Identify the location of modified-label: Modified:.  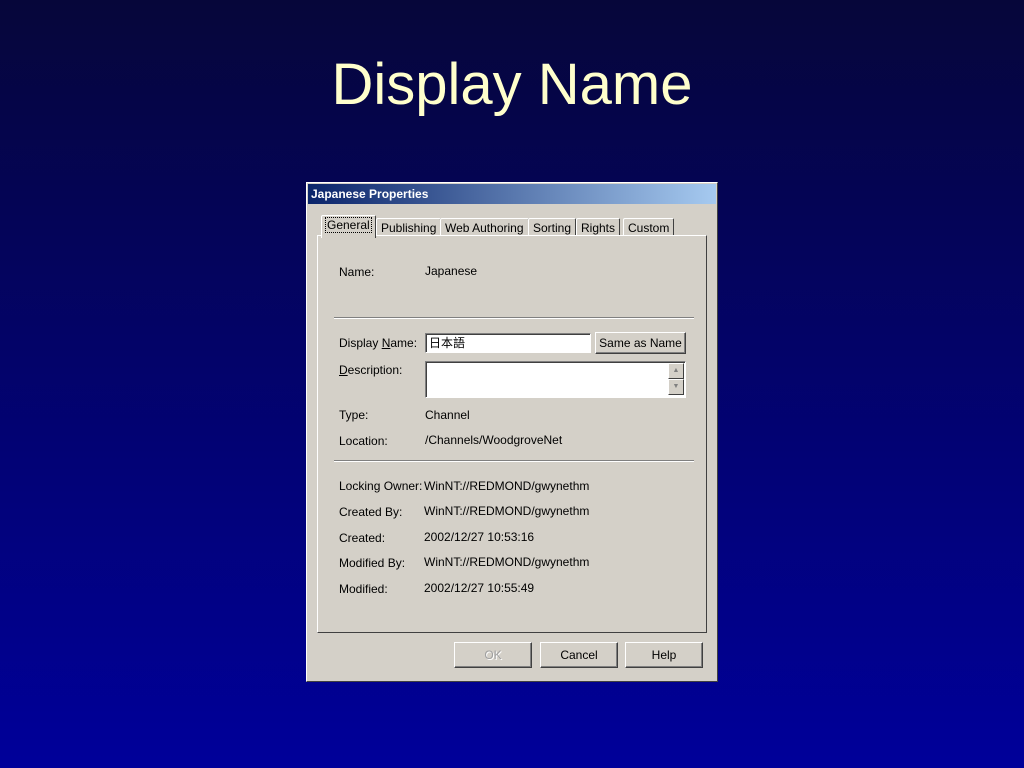
(363, 589).